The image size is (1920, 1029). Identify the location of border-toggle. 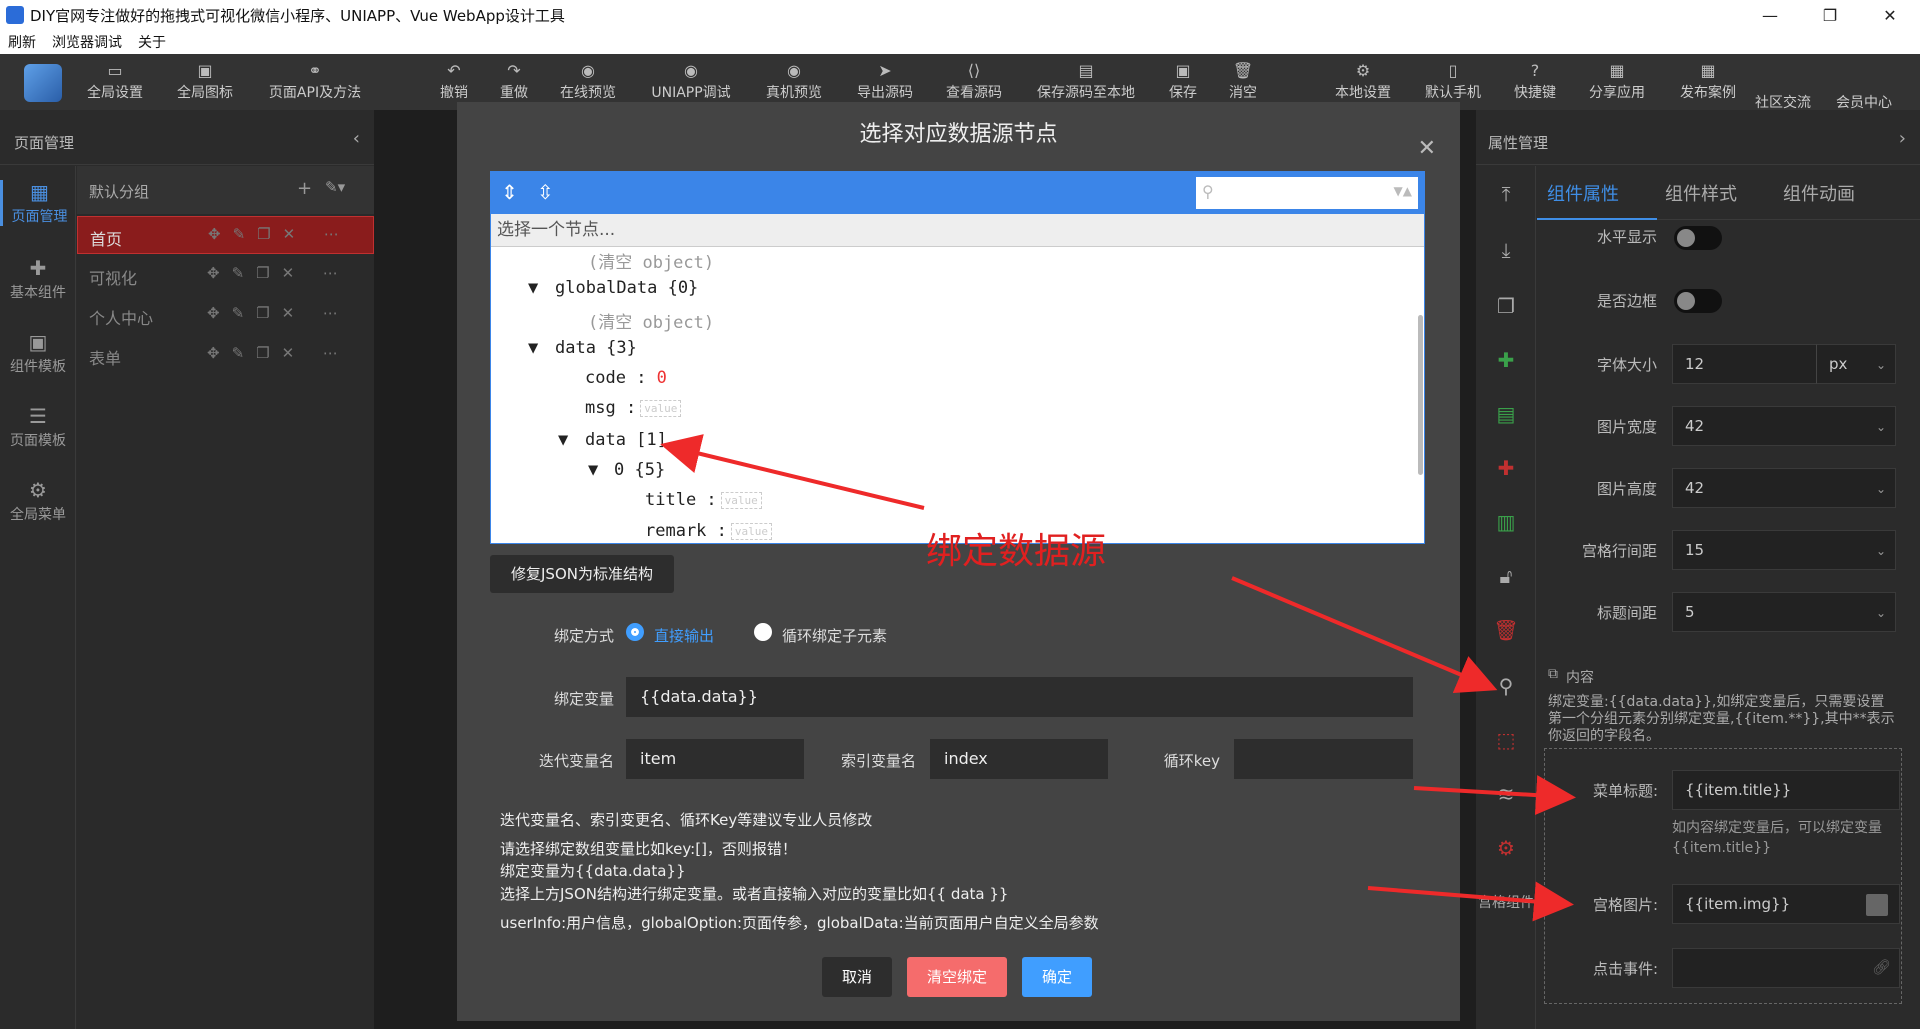
(1698, 301).